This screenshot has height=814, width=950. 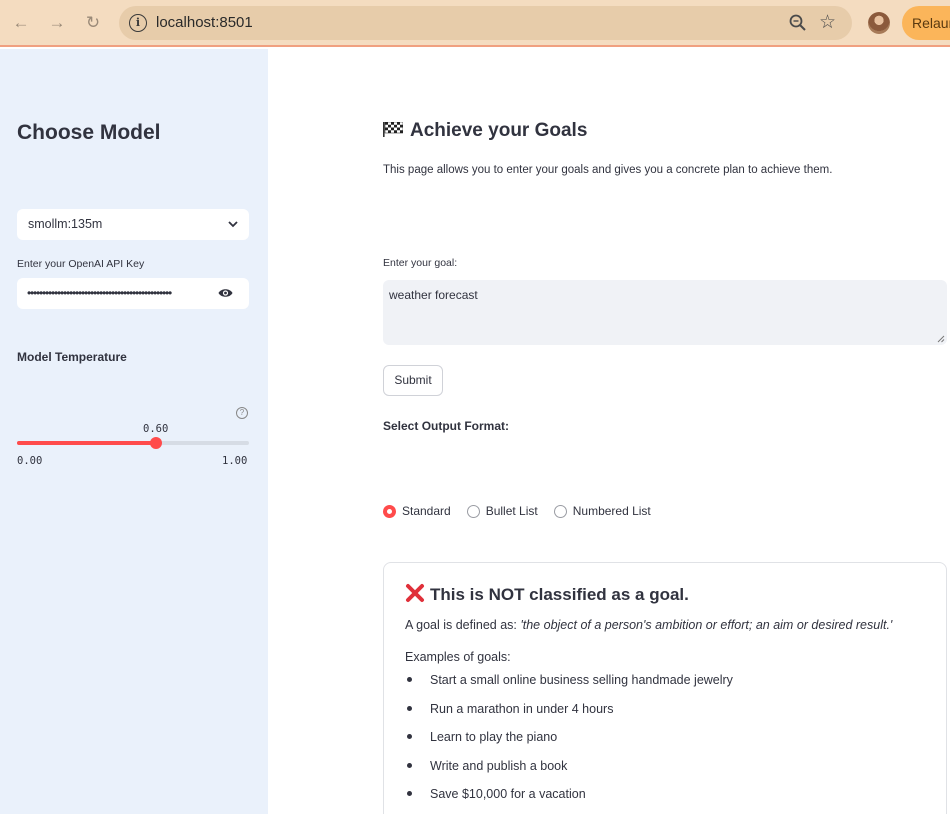 I want to click on examples-label: Examples of goals:, so click(x=458, y=657).